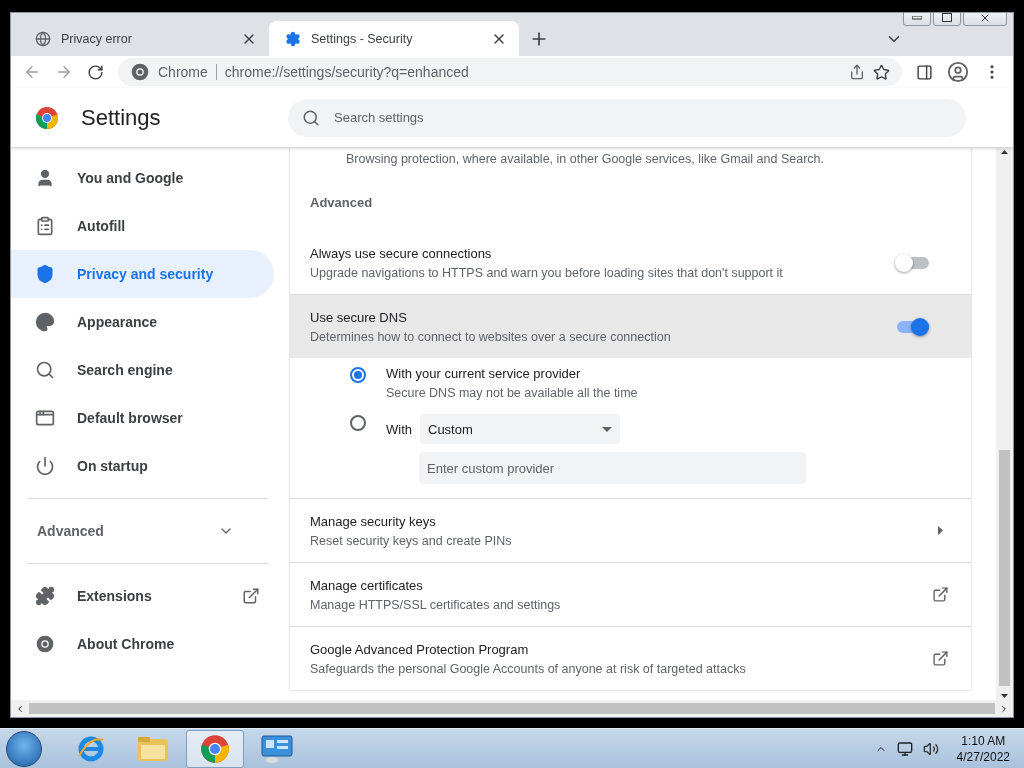  I want to click on star-icon, so click(881, 72).